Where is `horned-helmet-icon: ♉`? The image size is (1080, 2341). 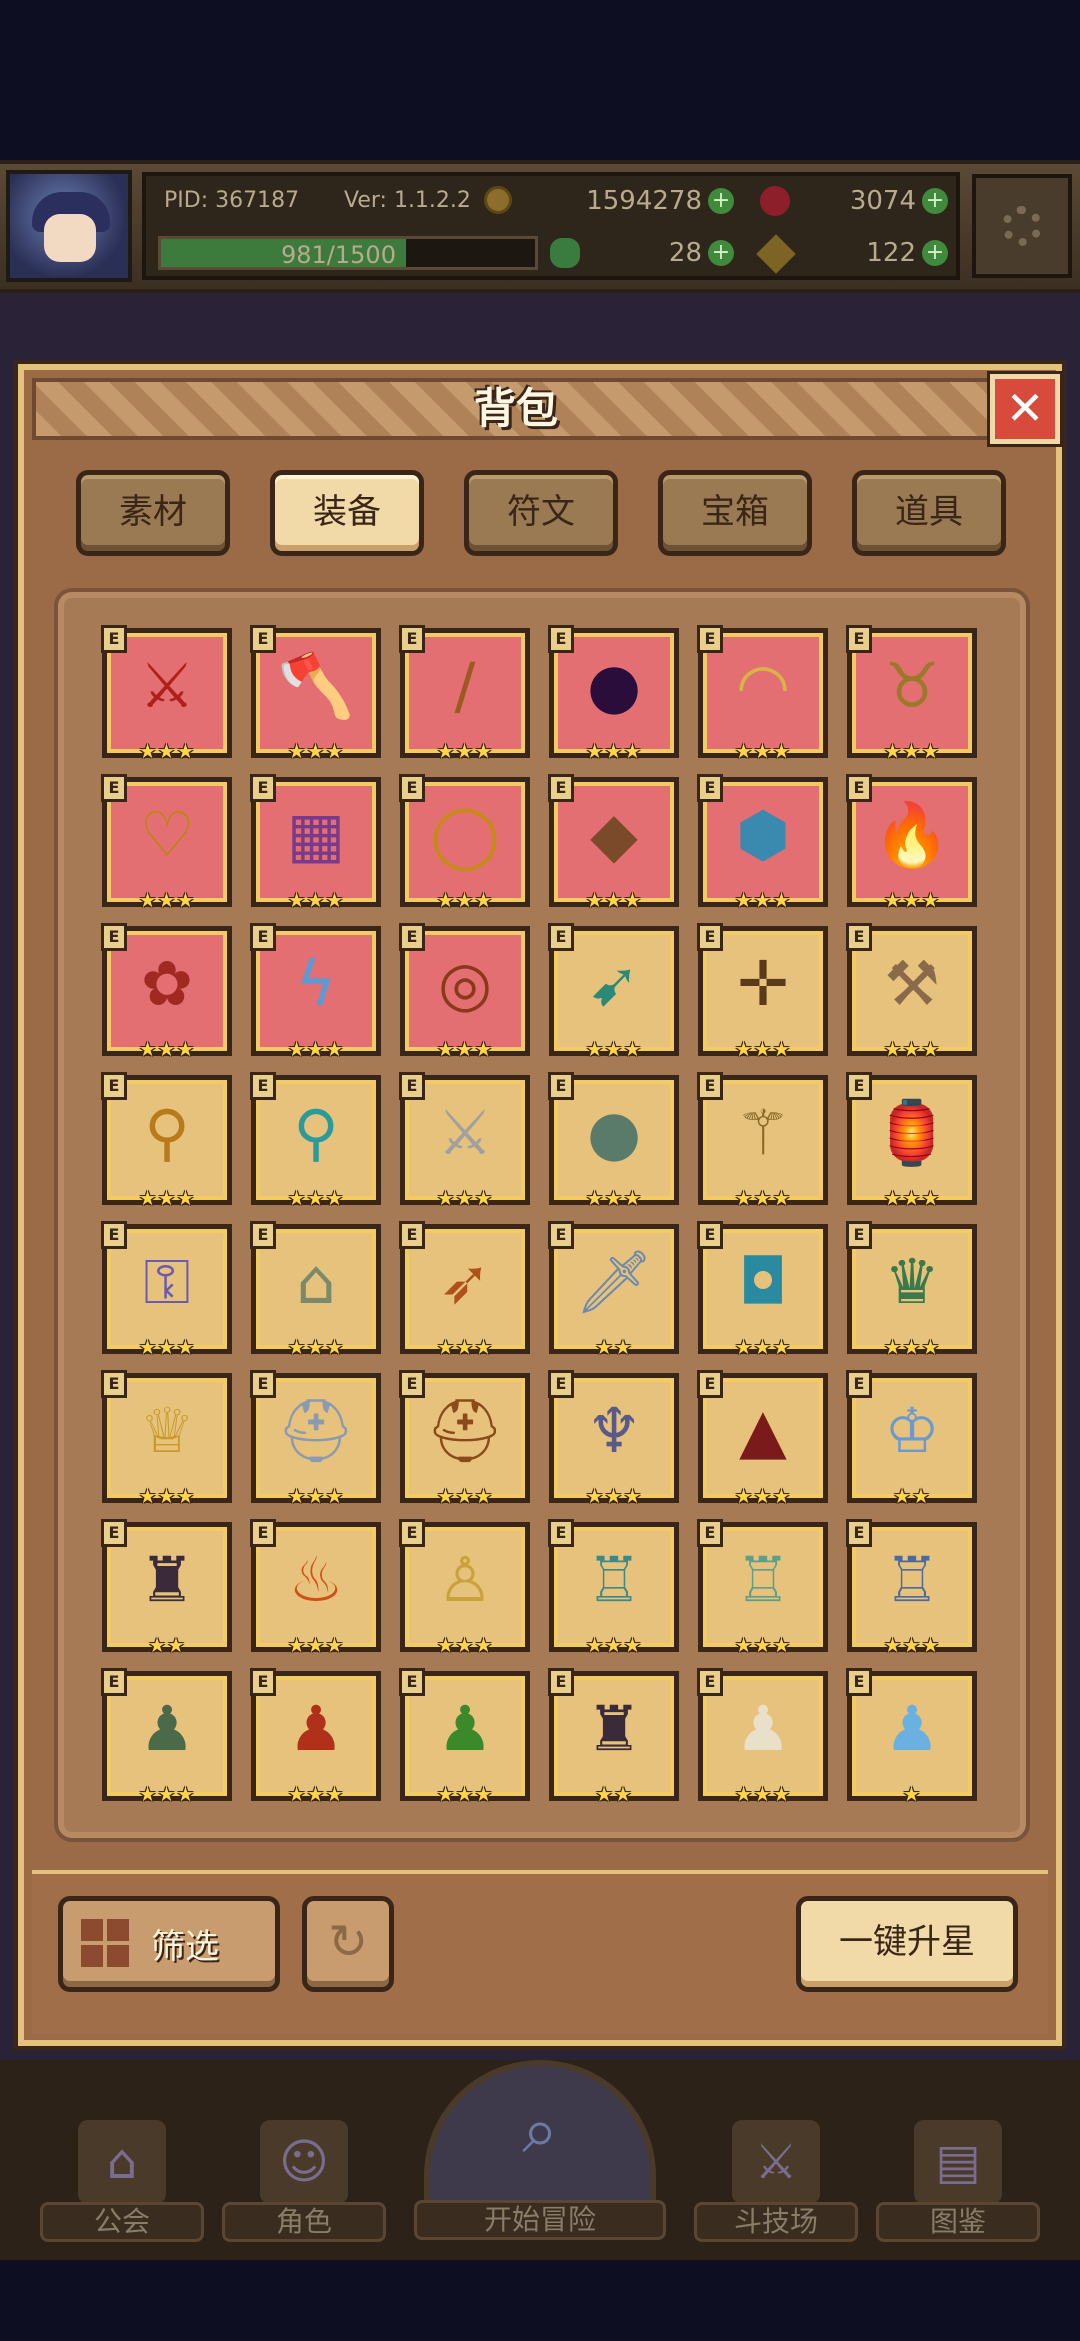
horned-helmet-icon: ♉ is located at coordinates (912, 685).